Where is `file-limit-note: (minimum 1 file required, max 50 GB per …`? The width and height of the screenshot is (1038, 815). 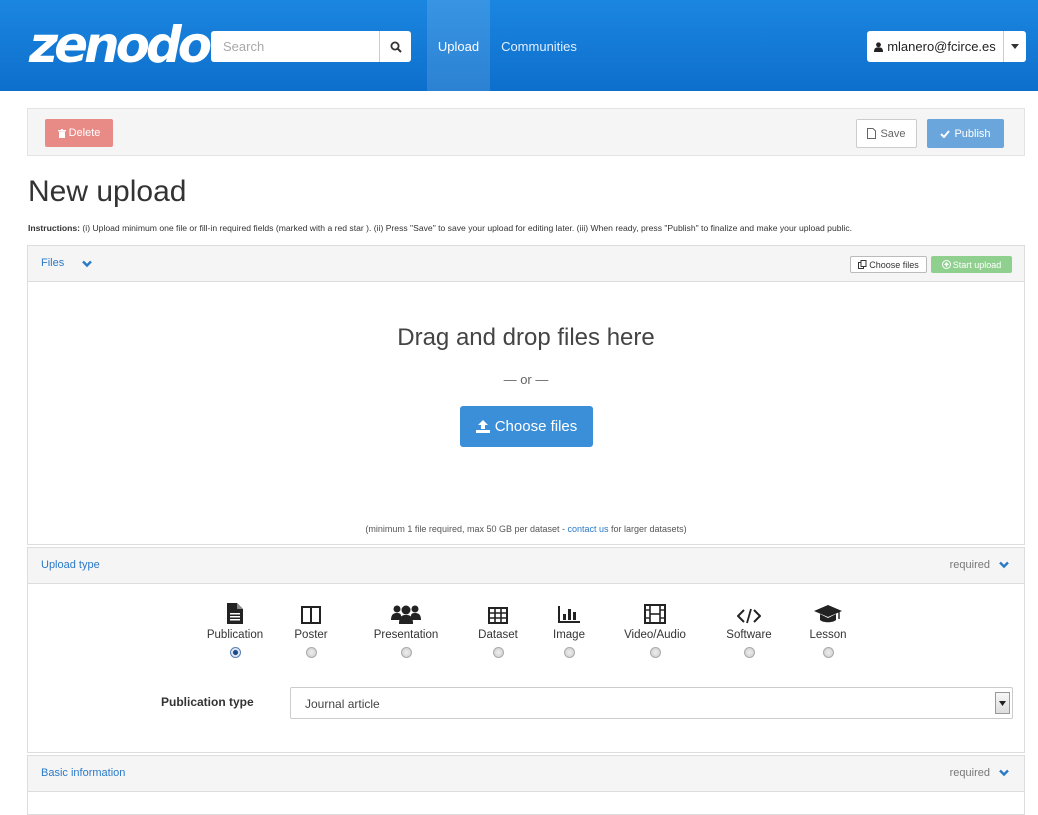 file-limit-note: (minimum 1 file required, max 50 GB per … is located at coordinates (526, 529).